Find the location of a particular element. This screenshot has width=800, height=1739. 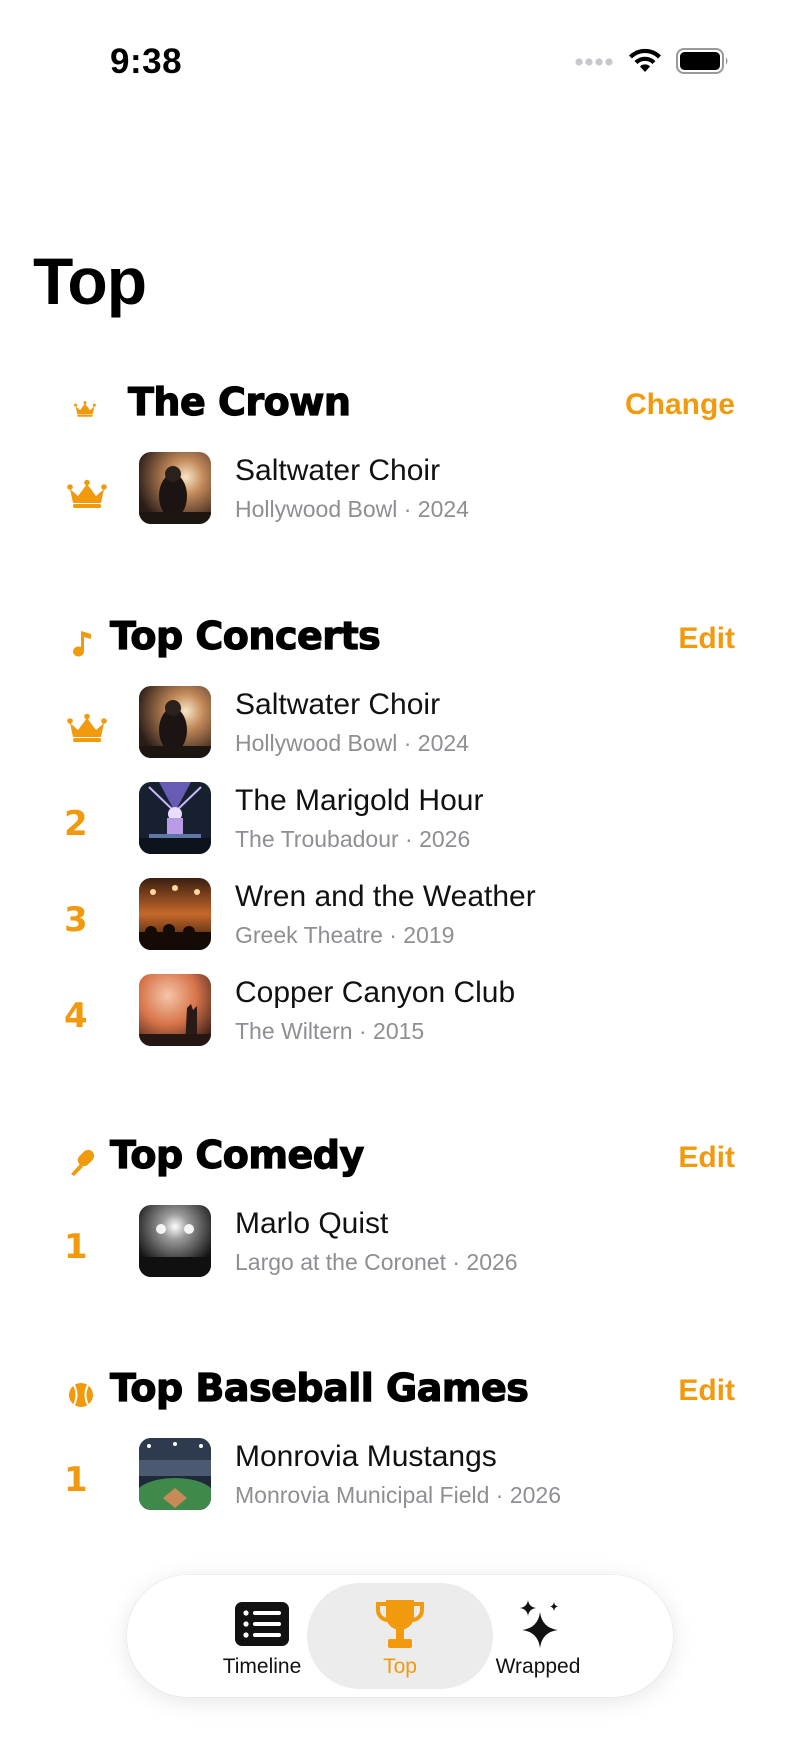

rank-number: 4 is located at coordinates (76, 1016).